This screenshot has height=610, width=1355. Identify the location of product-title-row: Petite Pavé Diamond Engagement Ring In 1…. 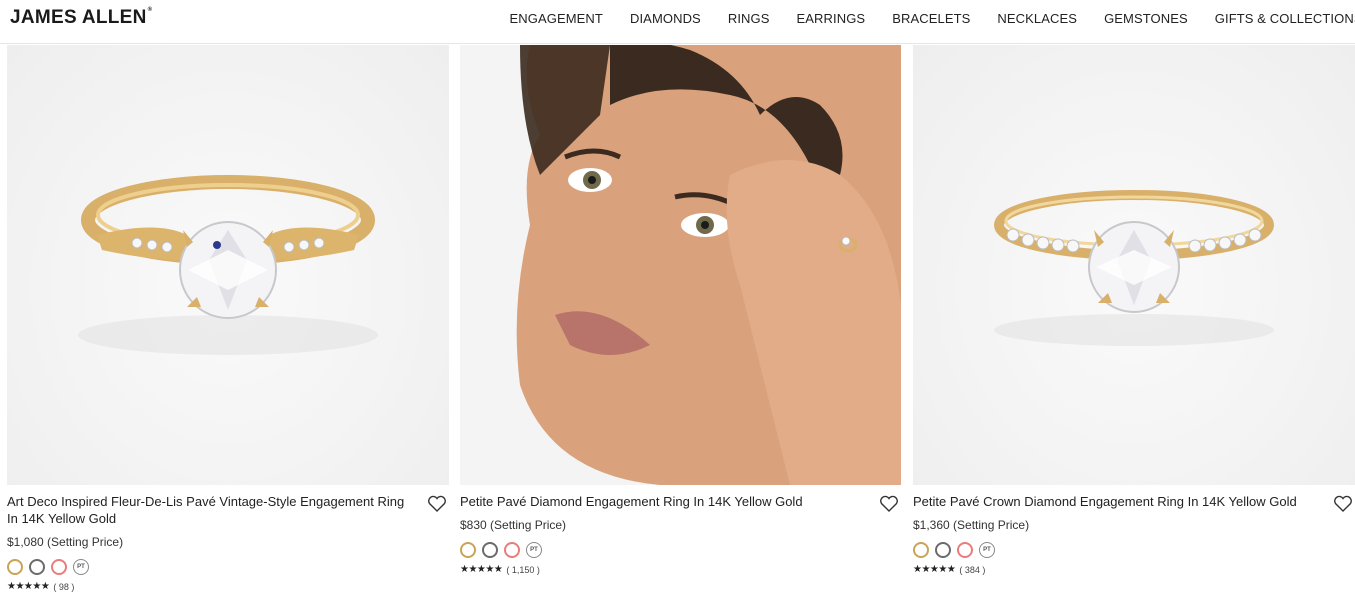
(680, 503).